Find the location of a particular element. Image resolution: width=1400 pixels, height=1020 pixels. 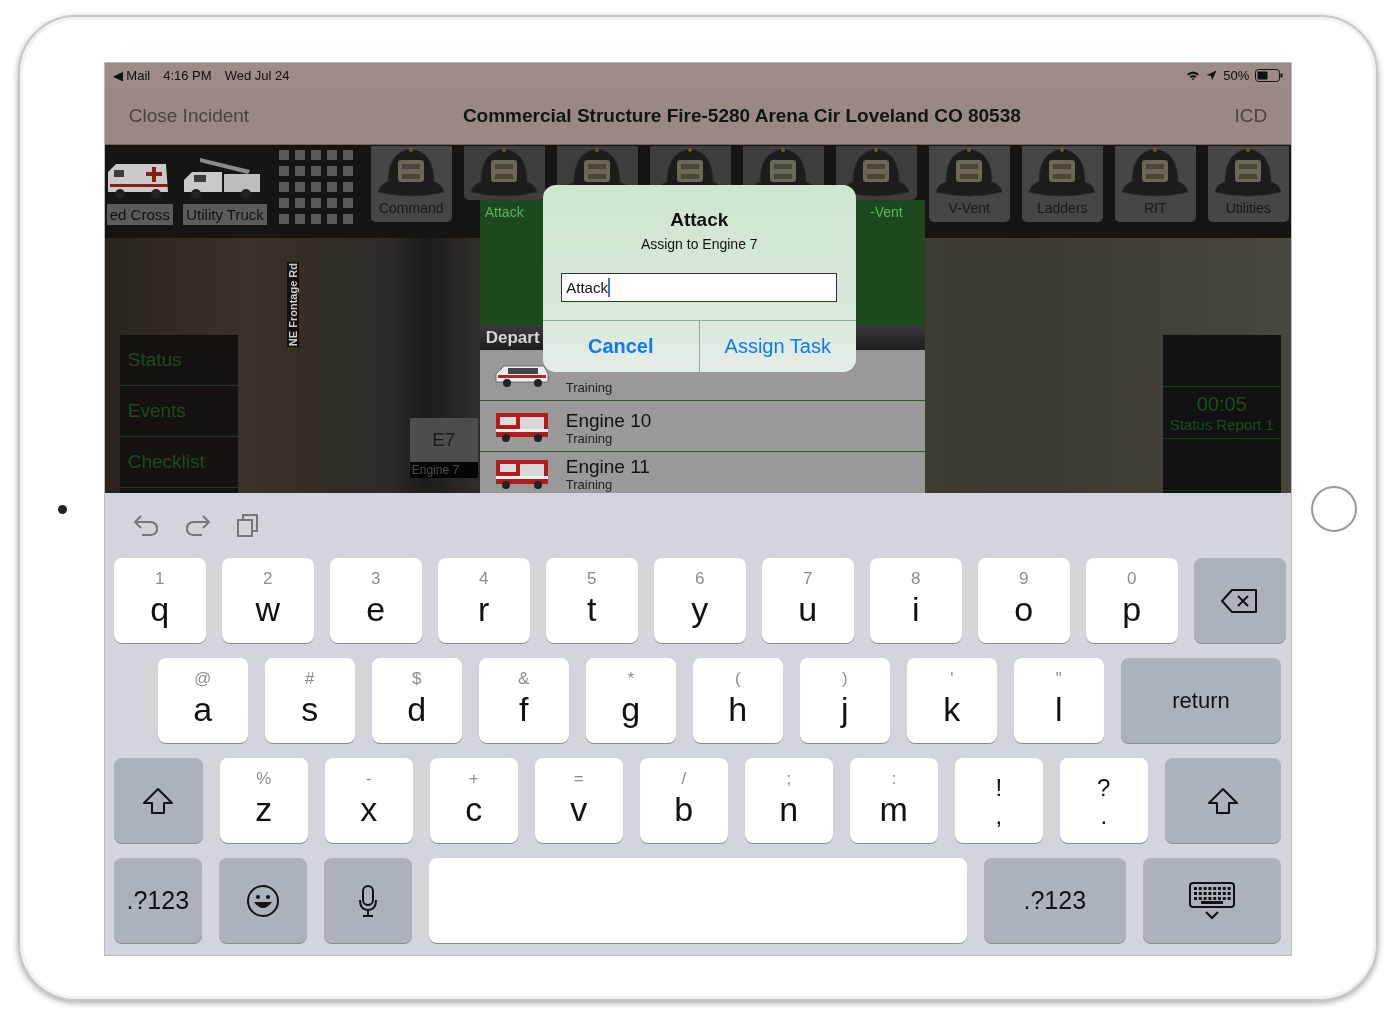

timer-value: 00:05 is located at coordinates (1221, 404).